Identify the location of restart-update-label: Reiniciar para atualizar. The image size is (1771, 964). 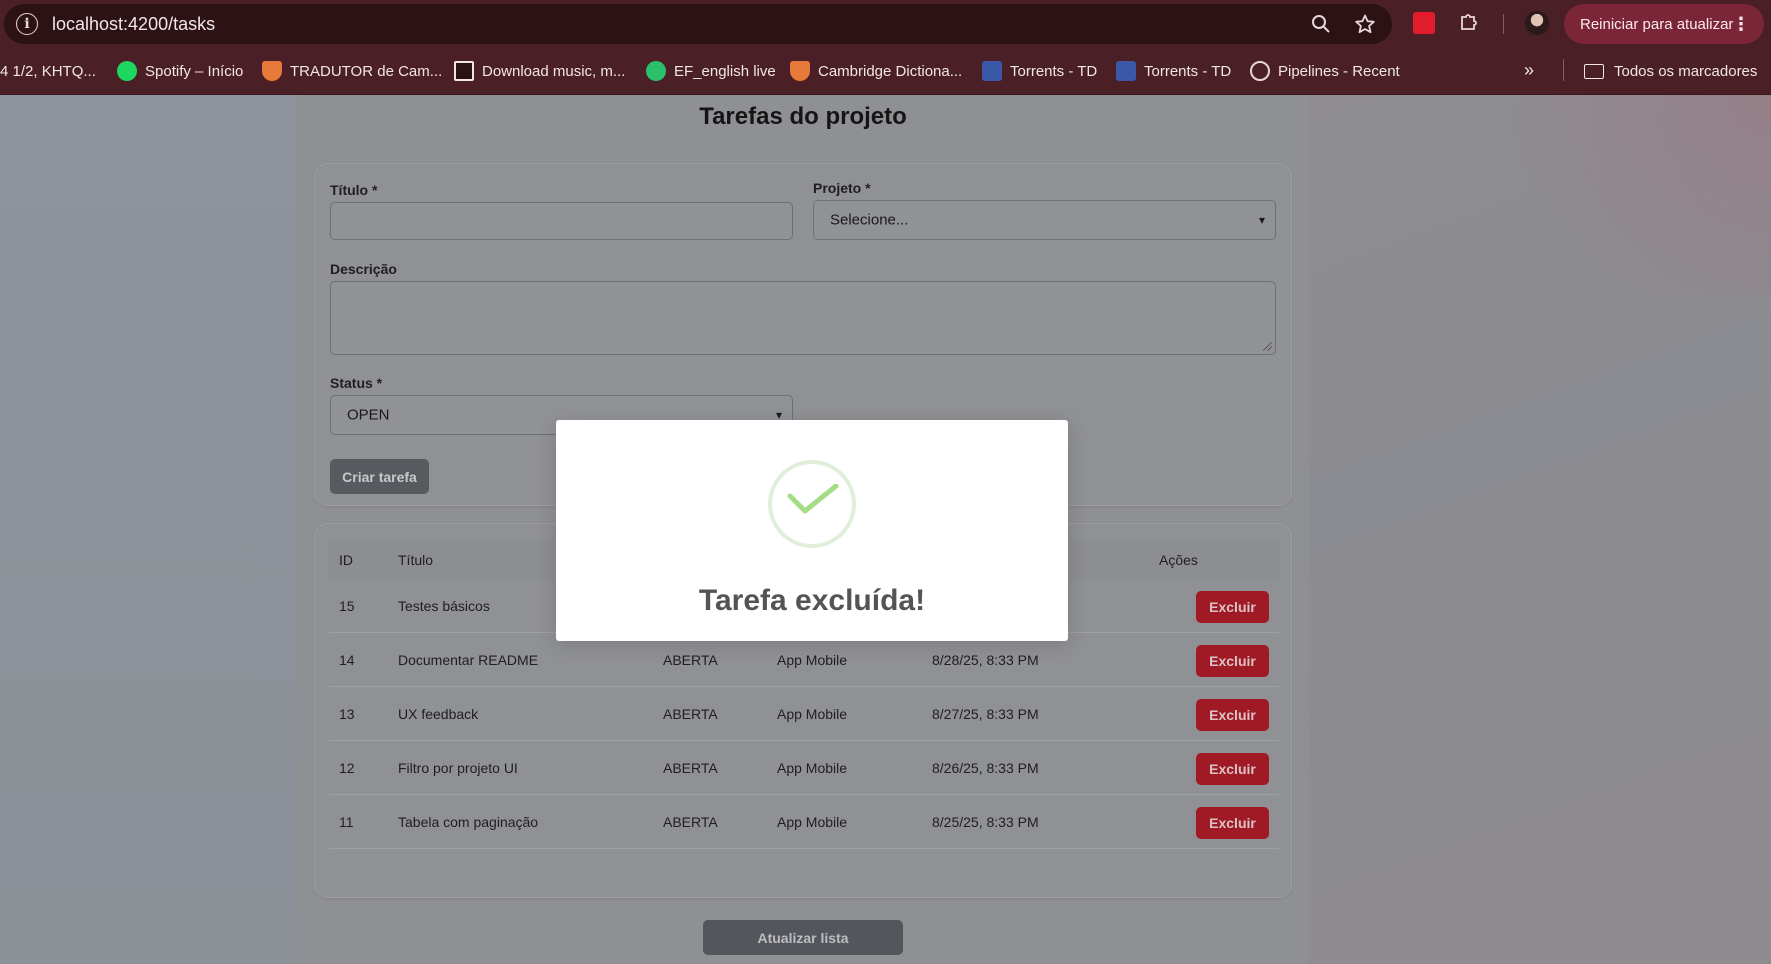
(1657, 24).